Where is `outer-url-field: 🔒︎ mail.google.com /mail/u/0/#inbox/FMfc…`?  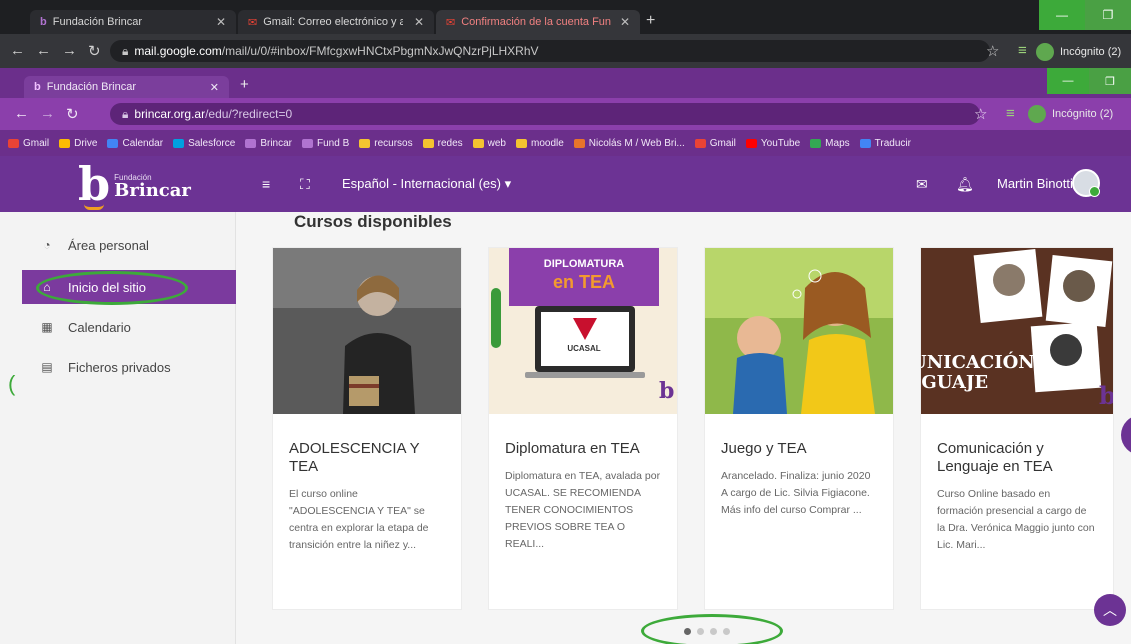
outer-url-field: 🔒︎ mail.google.com /mail/u/0/#inbox/FMfc… is located at coordinates (550, 51).